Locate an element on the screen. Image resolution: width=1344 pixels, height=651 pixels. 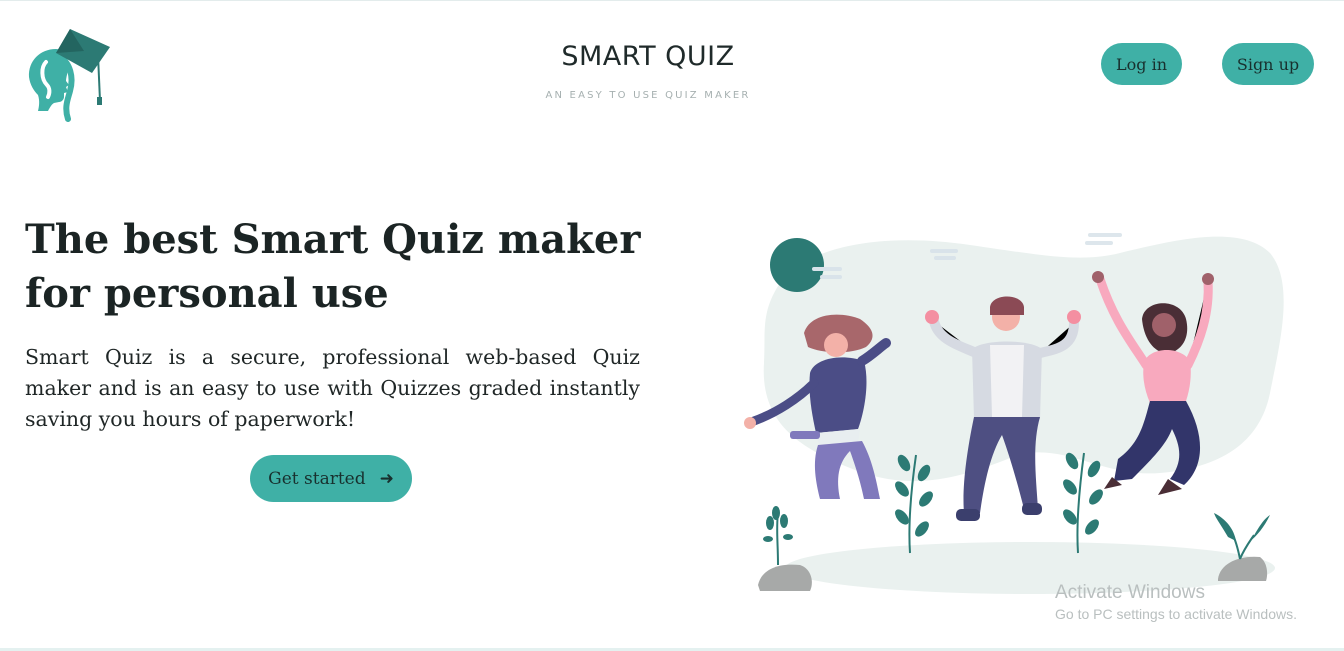
site-tagline: AN EASY TO USE QUIZ MAKER is located at coordinates (648, 95).